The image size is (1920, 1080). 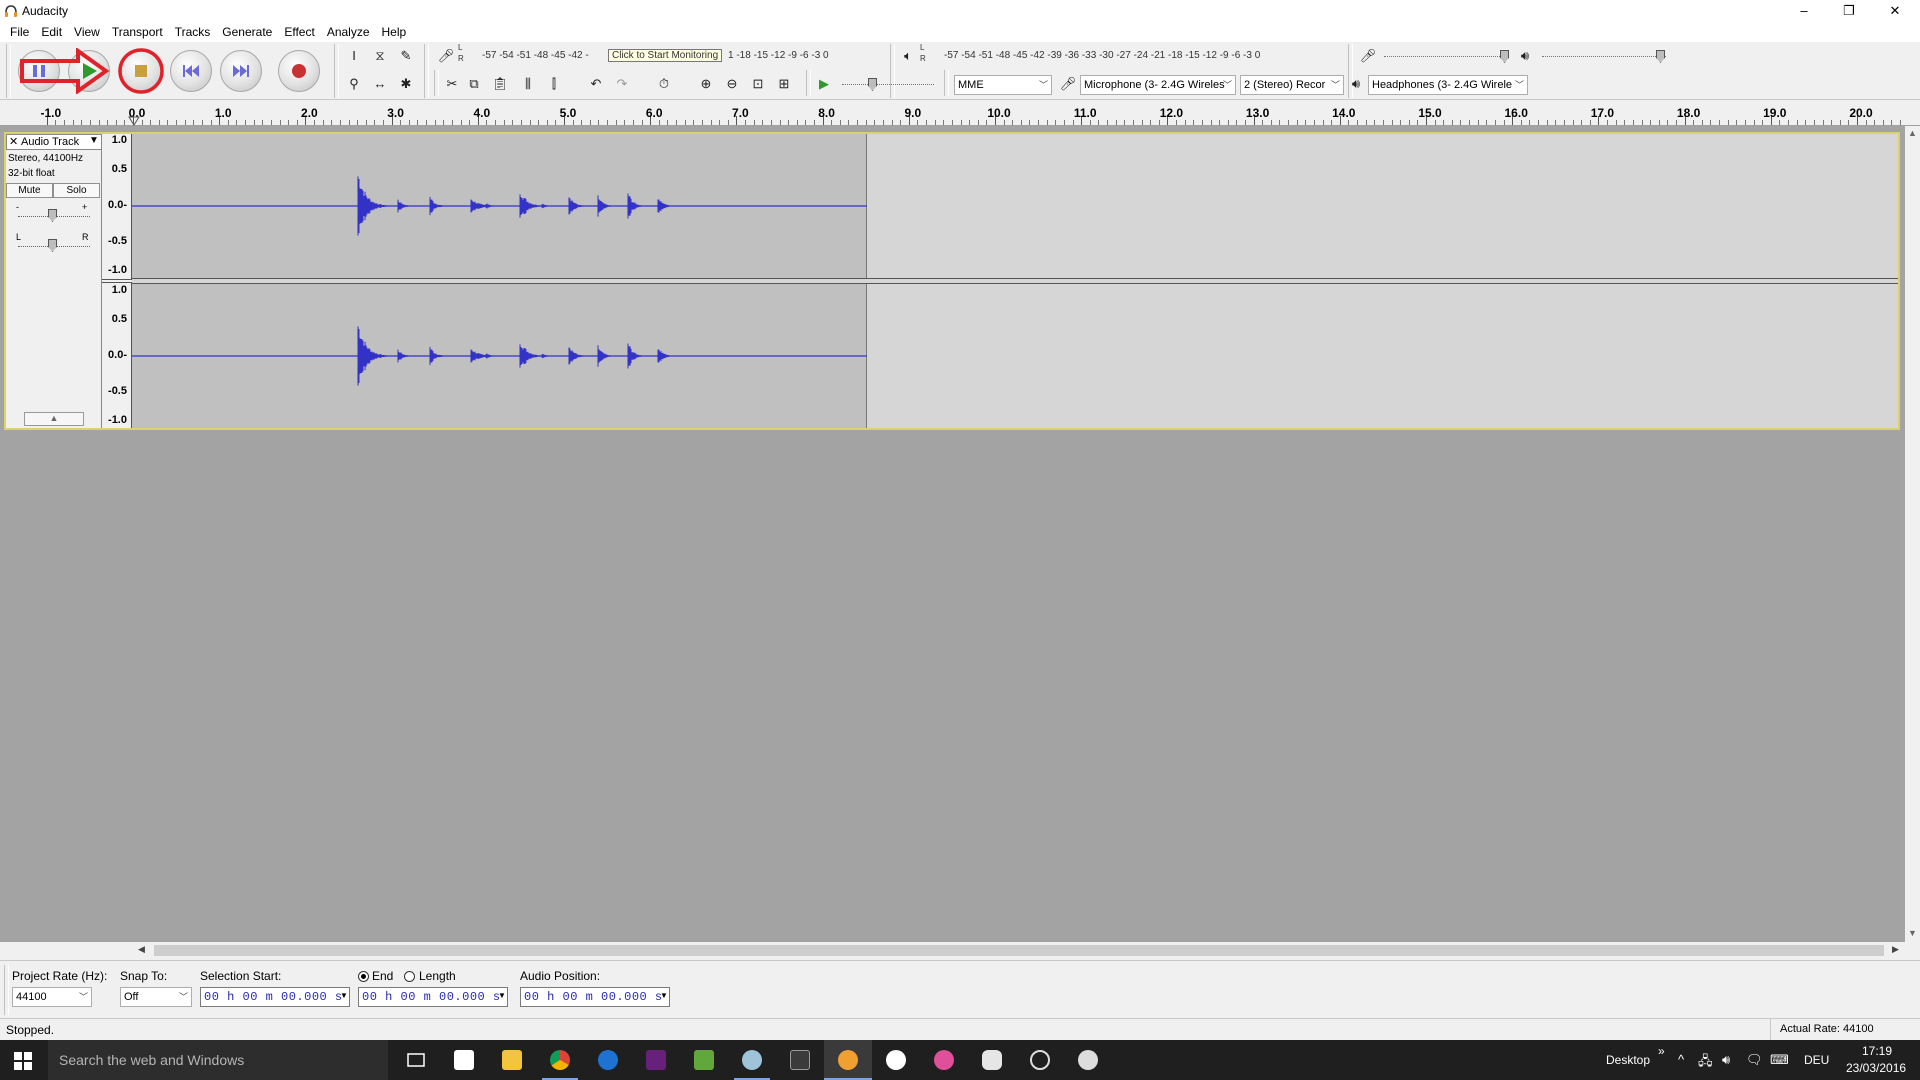 What do you see at coordinates (596, 84) in the screenshot?
I see `undo-icon: ↶` at bounding box center [596, 84].